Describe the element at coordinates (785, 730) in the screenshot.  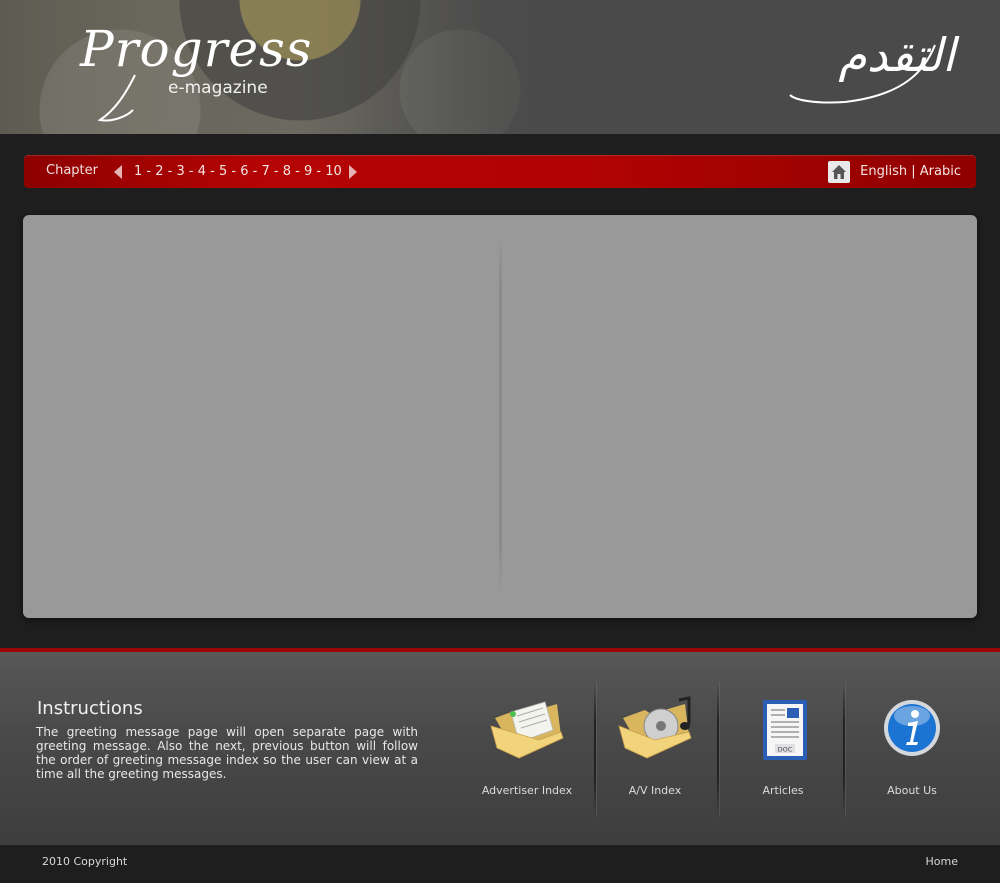
I see `doc-file-icon: DOC` at that location.